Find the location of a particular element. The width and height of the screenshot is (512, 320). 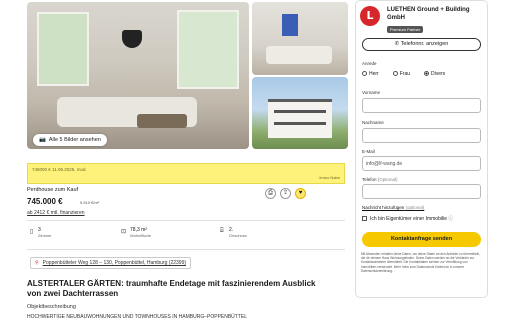

radio-frau: Frau is located at coordinates (401, 74).